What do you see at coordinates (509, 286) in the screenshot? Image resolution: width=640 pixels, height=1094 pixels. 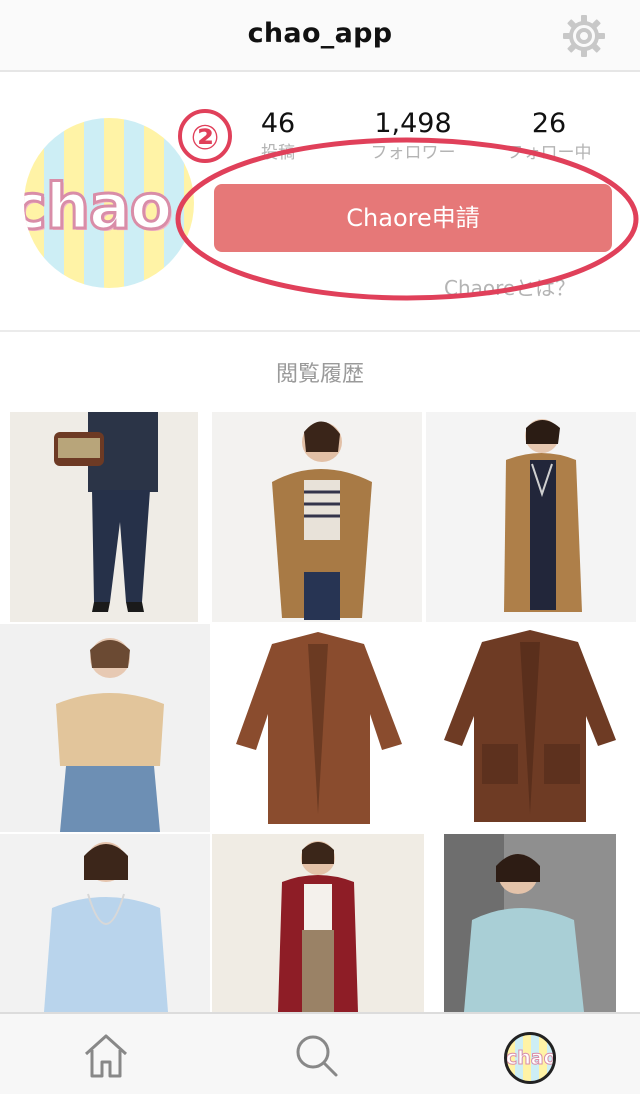 I see `what-is-chaore-link: Chaoreとは？` at bounding box center [509, 286].